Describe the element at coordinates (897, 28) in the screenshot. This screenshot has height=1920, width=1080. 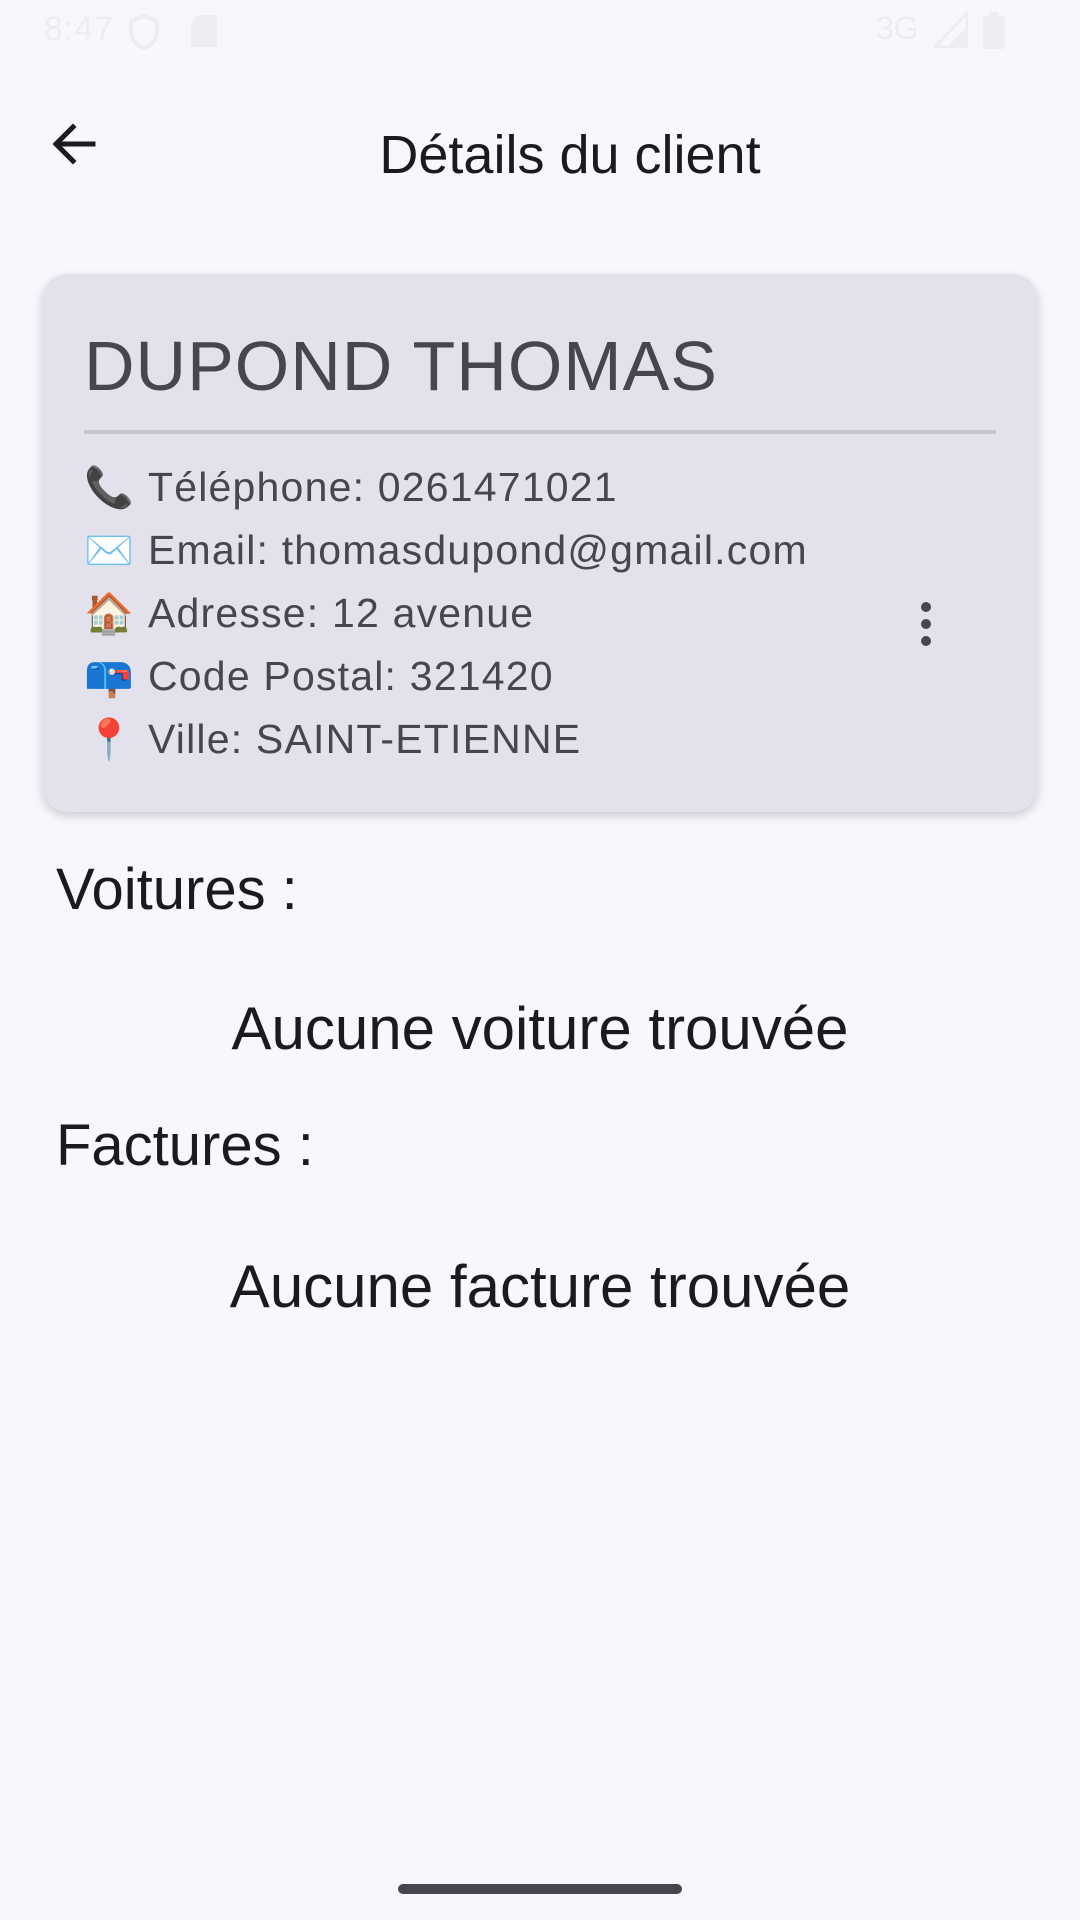
I see `network-type: 3G` at that location.